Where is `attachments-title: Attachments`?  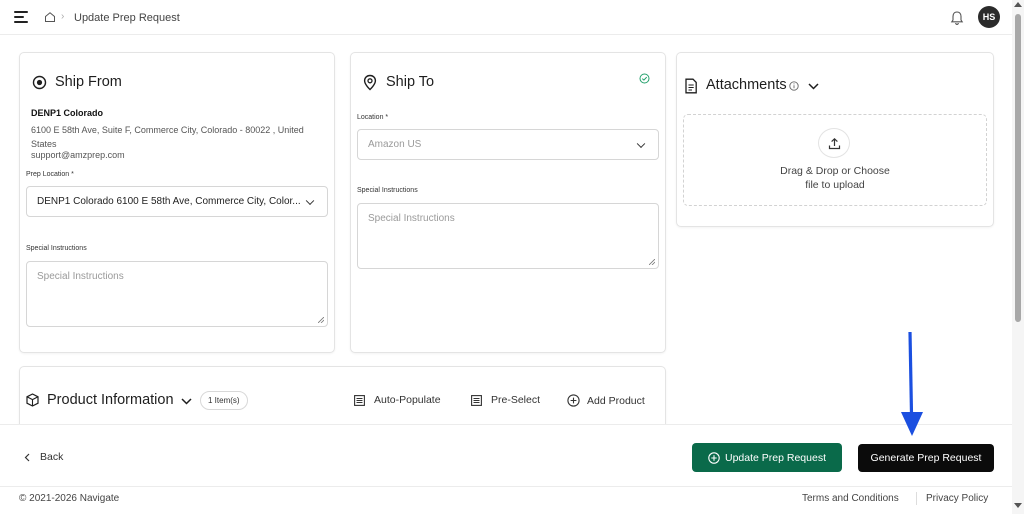
attachments-title: Attachments is located at coordinates (746, 85).